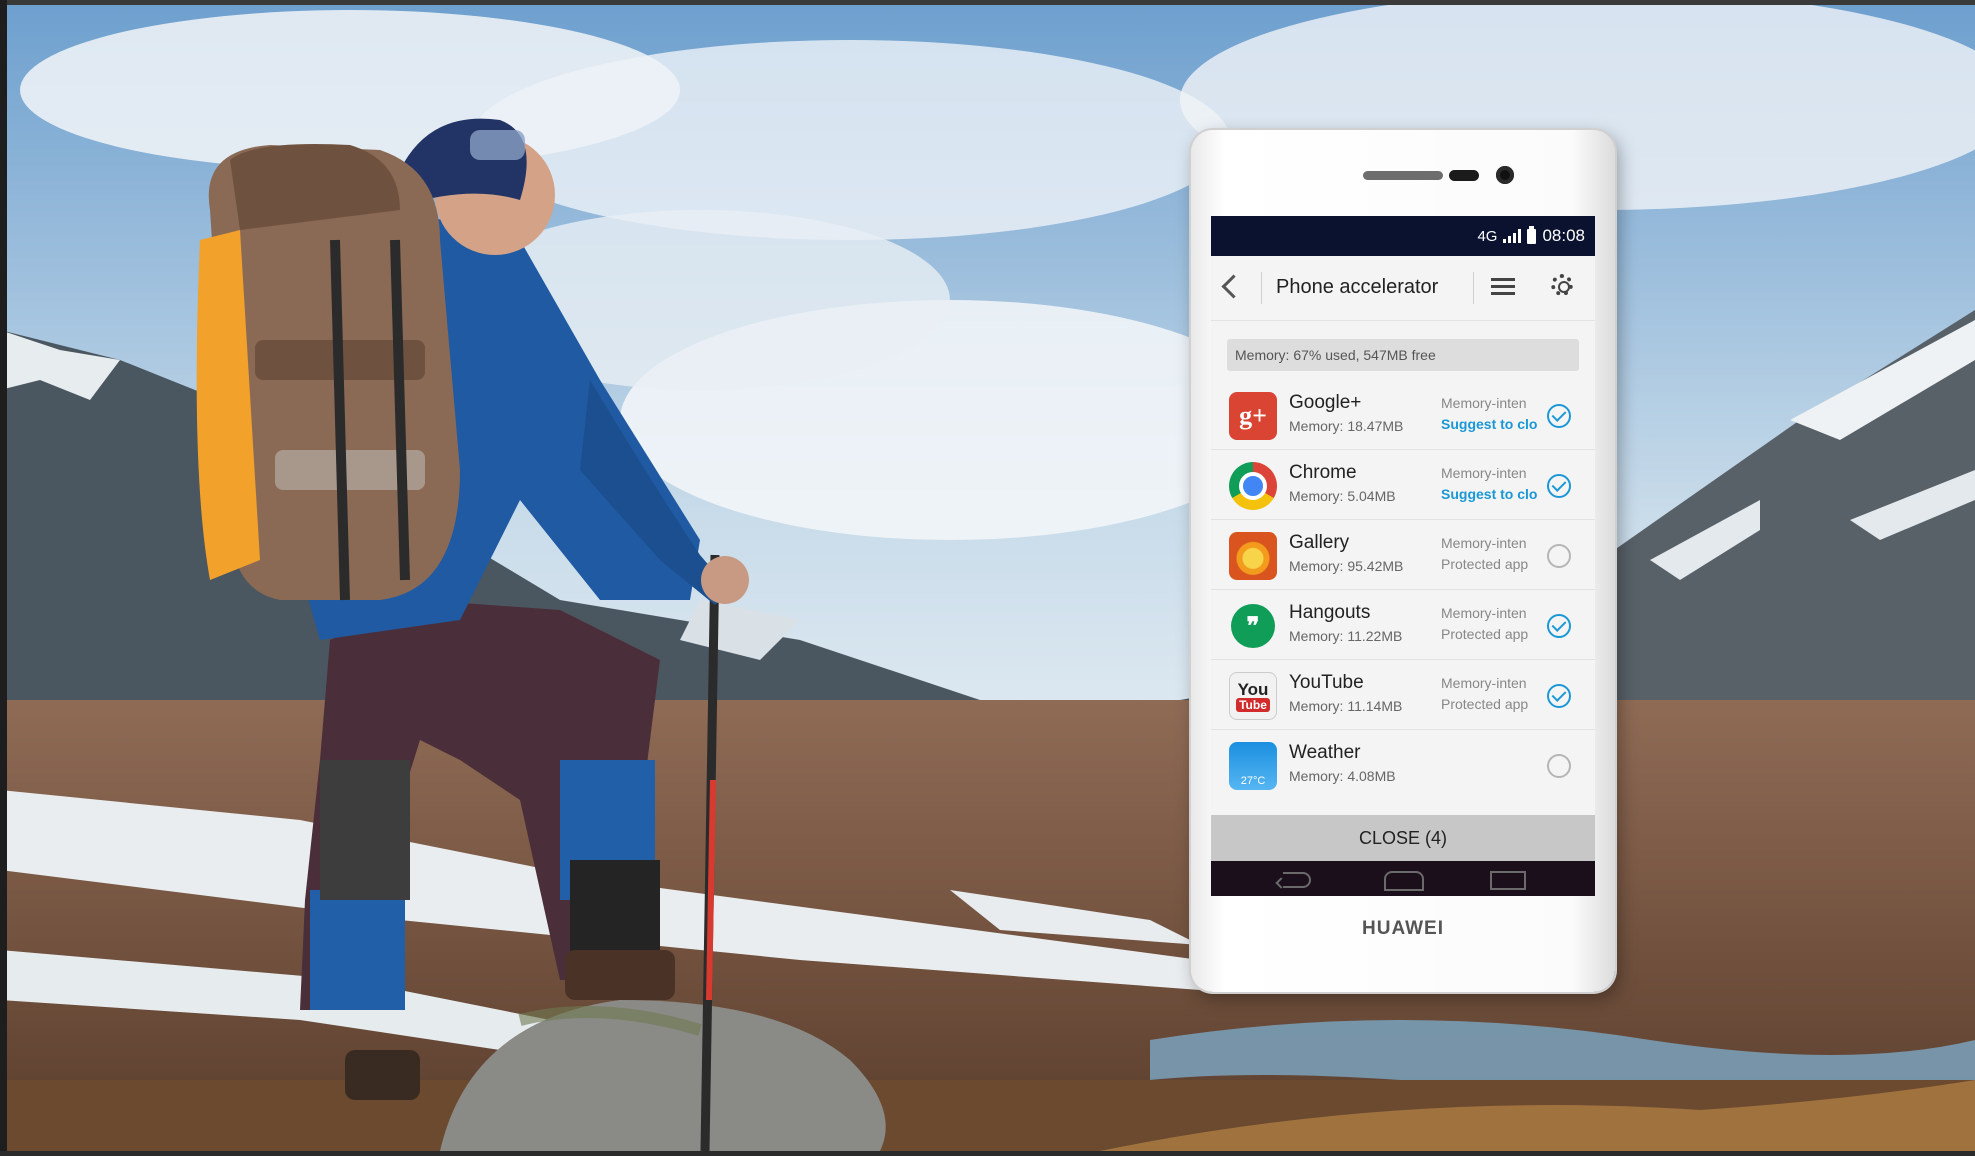  Describe the element at coordinates (1253, 704) in the screenshot. I see `youtube-logo-bottom: Tube` at that location.